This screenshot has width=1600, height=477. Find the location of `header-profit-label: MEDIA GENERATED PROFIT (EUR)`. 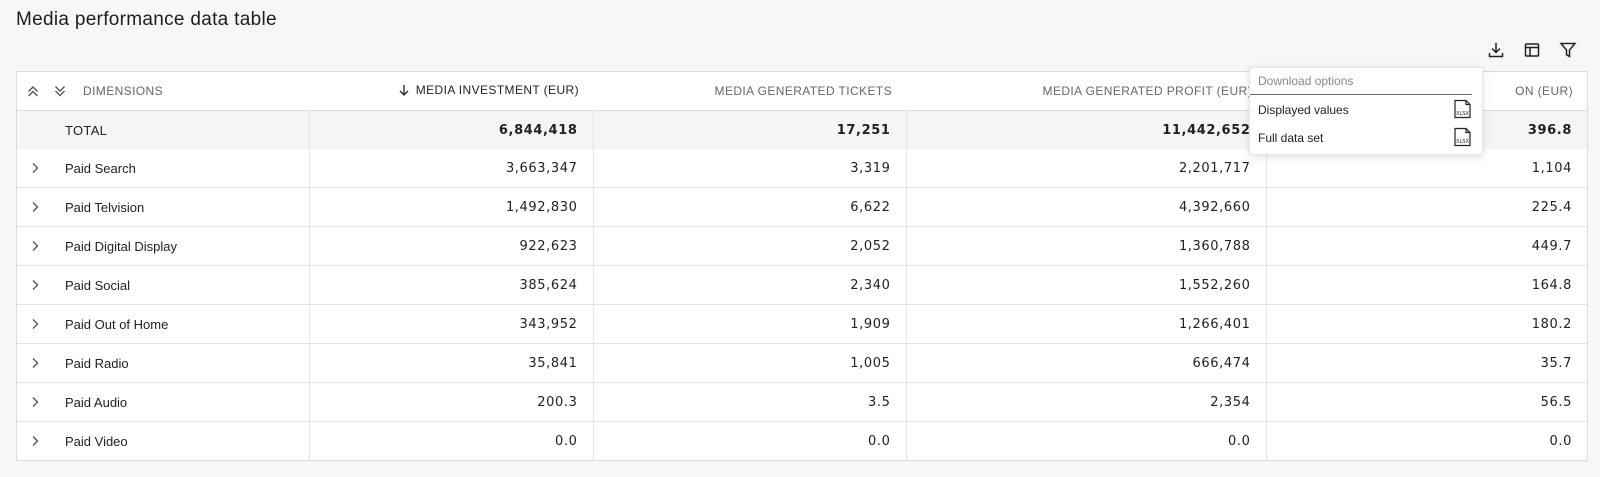

header-profit-label: MEDIA GENERATED PROFIT (EUR) is located at coordinates (1147, 91).